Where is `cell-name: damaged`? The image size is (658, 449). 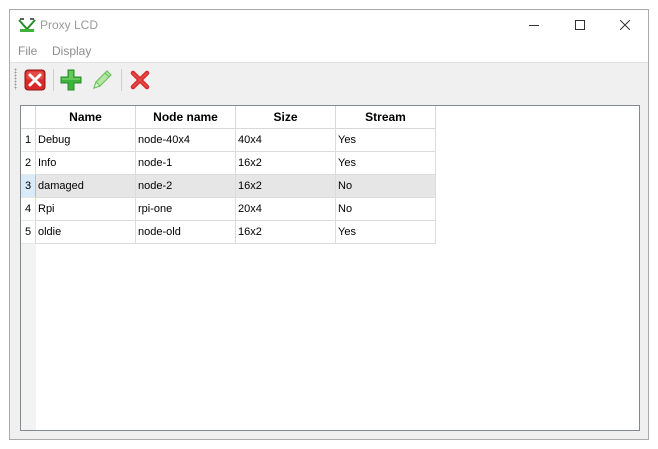 cell-name: damaged is located at coordinates (86, 186).